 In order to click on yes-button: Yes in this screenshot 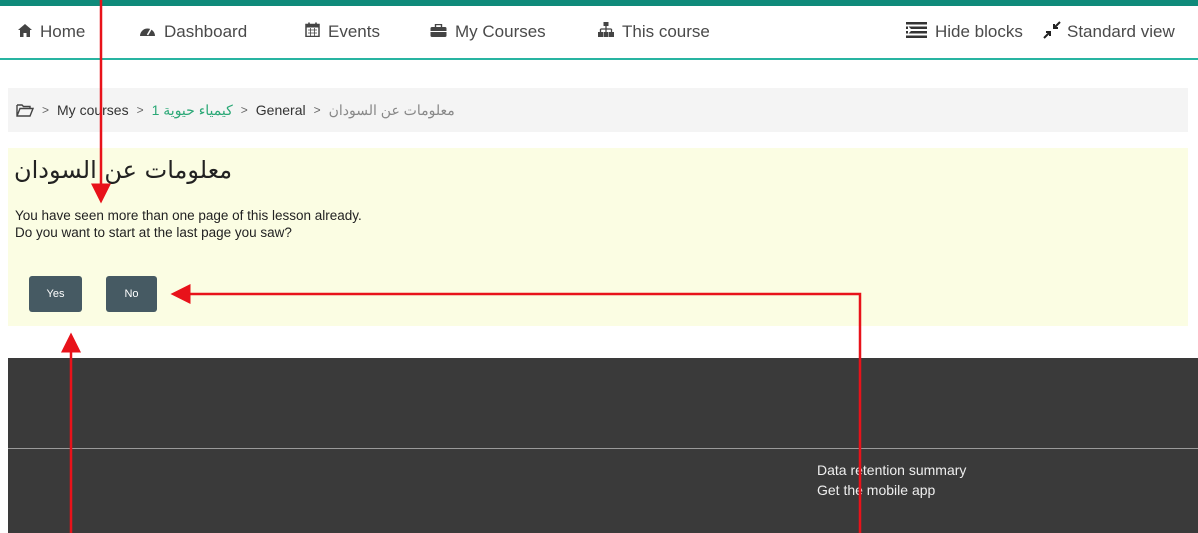, I will do `click(55, 294)`.